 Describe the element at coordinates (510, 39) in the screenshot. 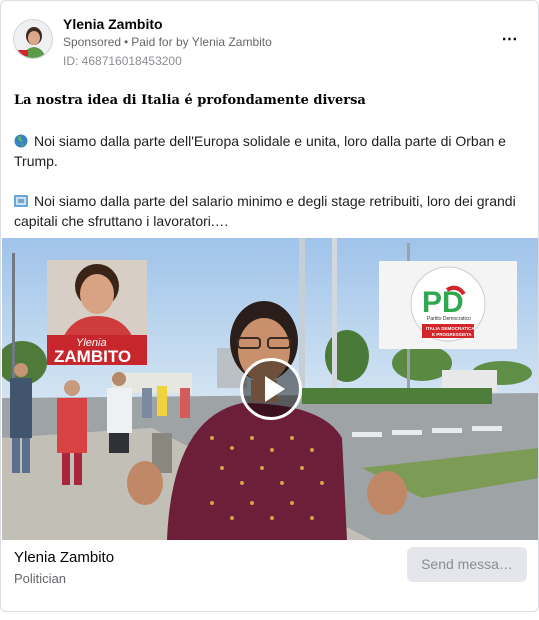

I see `more-options-icon: ⋯` at that location.